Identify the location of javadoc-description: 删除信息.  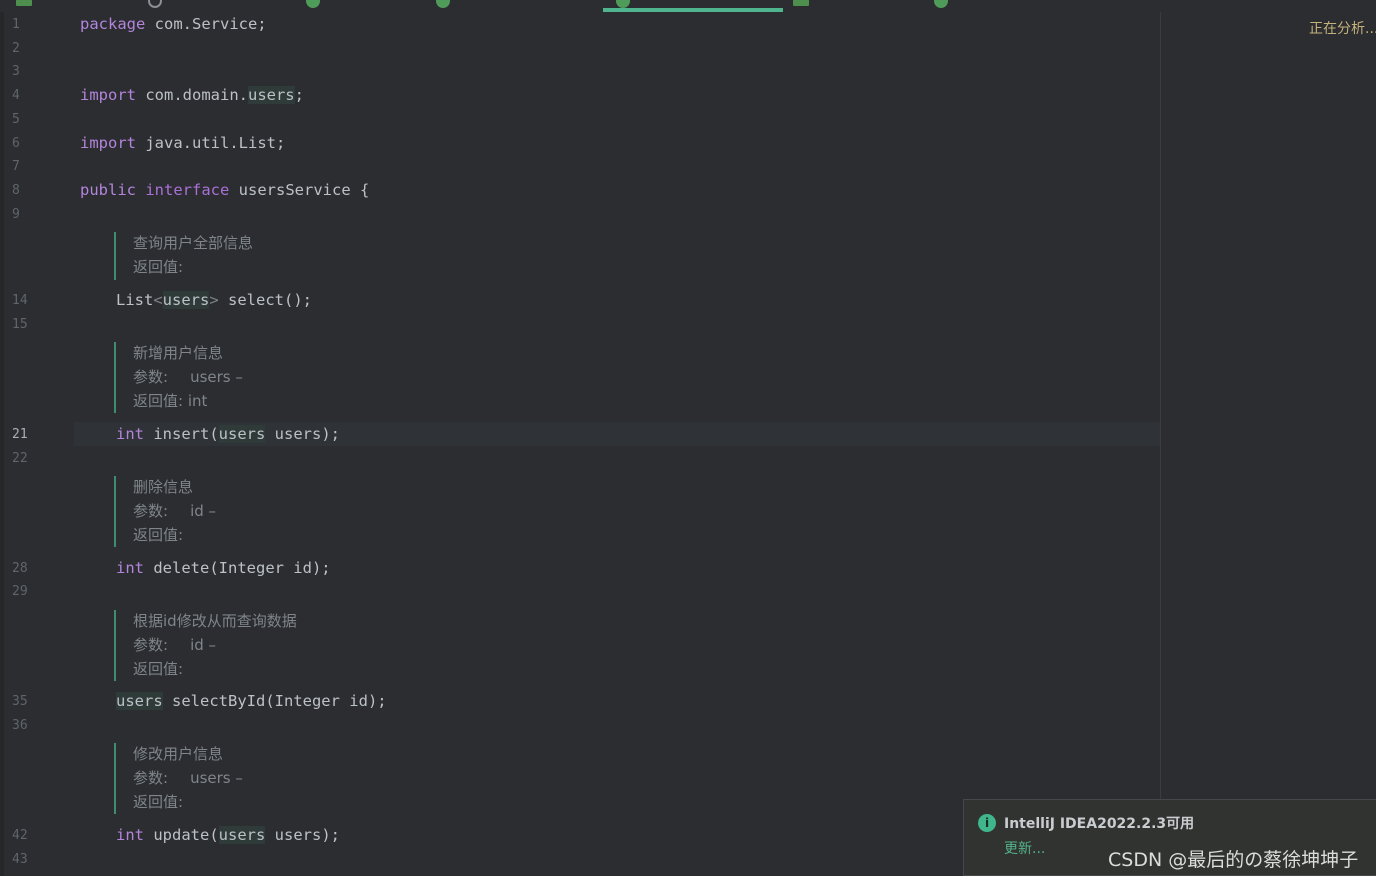
(163, 487).